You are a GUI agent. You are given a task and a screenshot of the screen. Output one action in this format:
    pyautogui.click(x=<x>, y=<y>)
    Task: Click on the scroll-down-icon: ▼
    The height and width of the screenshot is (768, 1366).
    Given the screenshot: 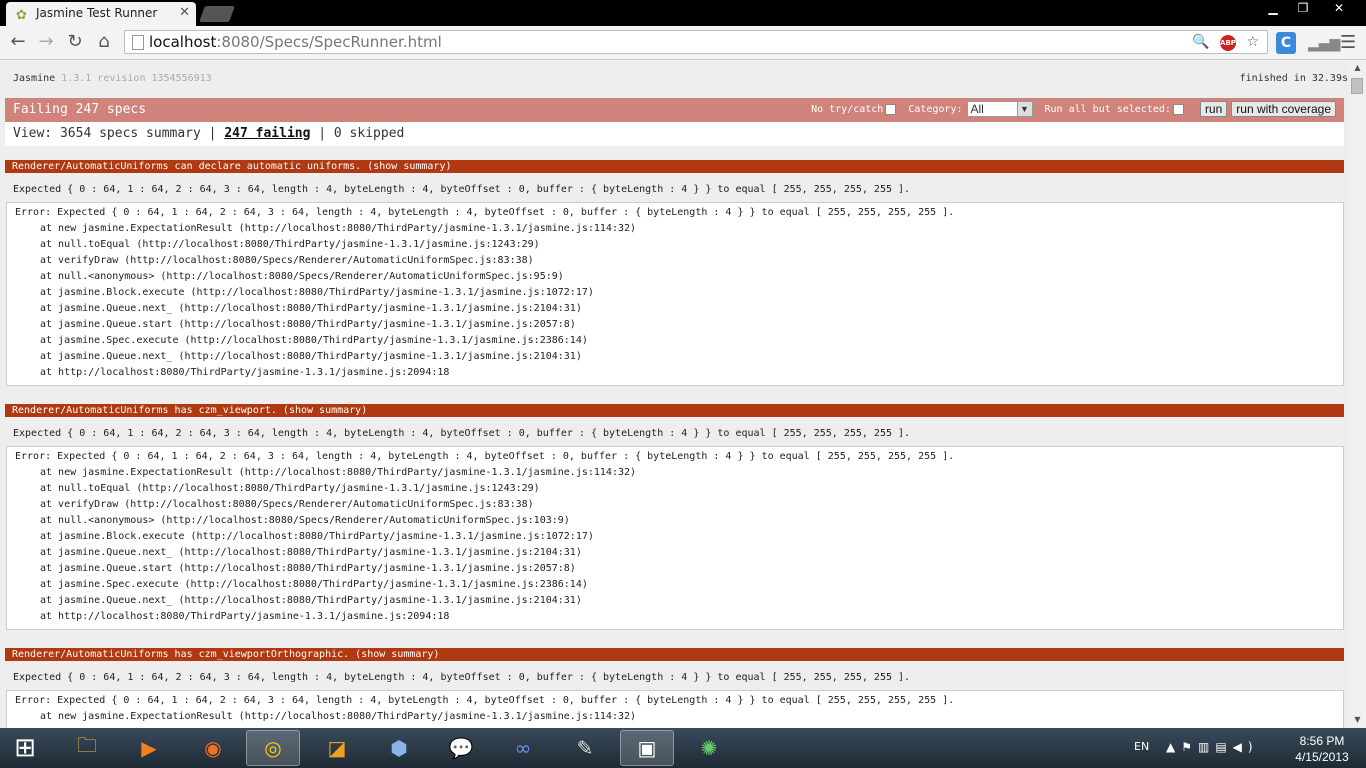 What is the action you would take?
    pyautogui.click(x=1357, y=720)
    